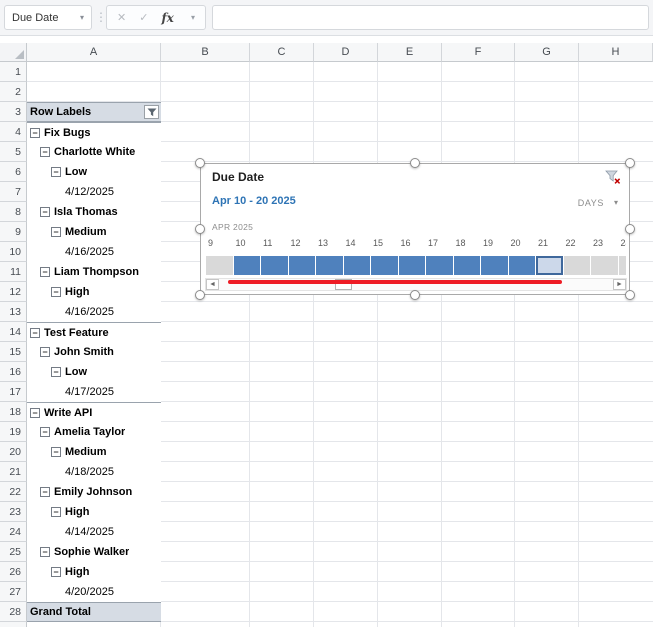  Describe the element at coordinates (13, 152) in the screenshot. I see `row-header-5: 5` at that location.